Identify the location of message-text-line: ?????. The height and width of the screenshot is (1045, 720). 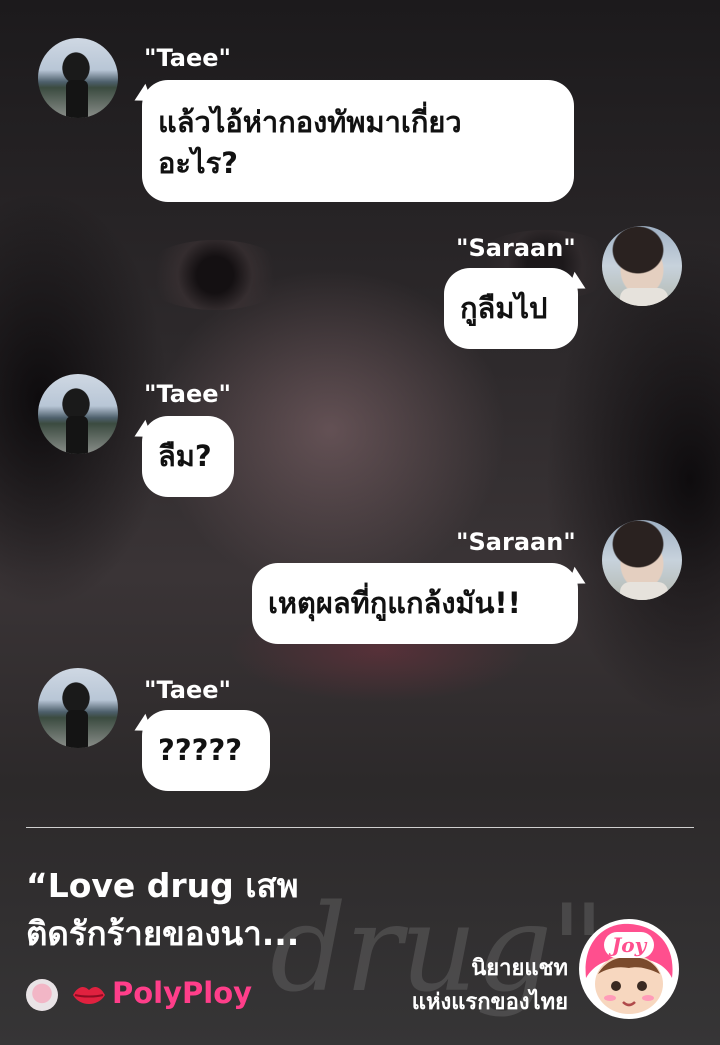
(200, 750).